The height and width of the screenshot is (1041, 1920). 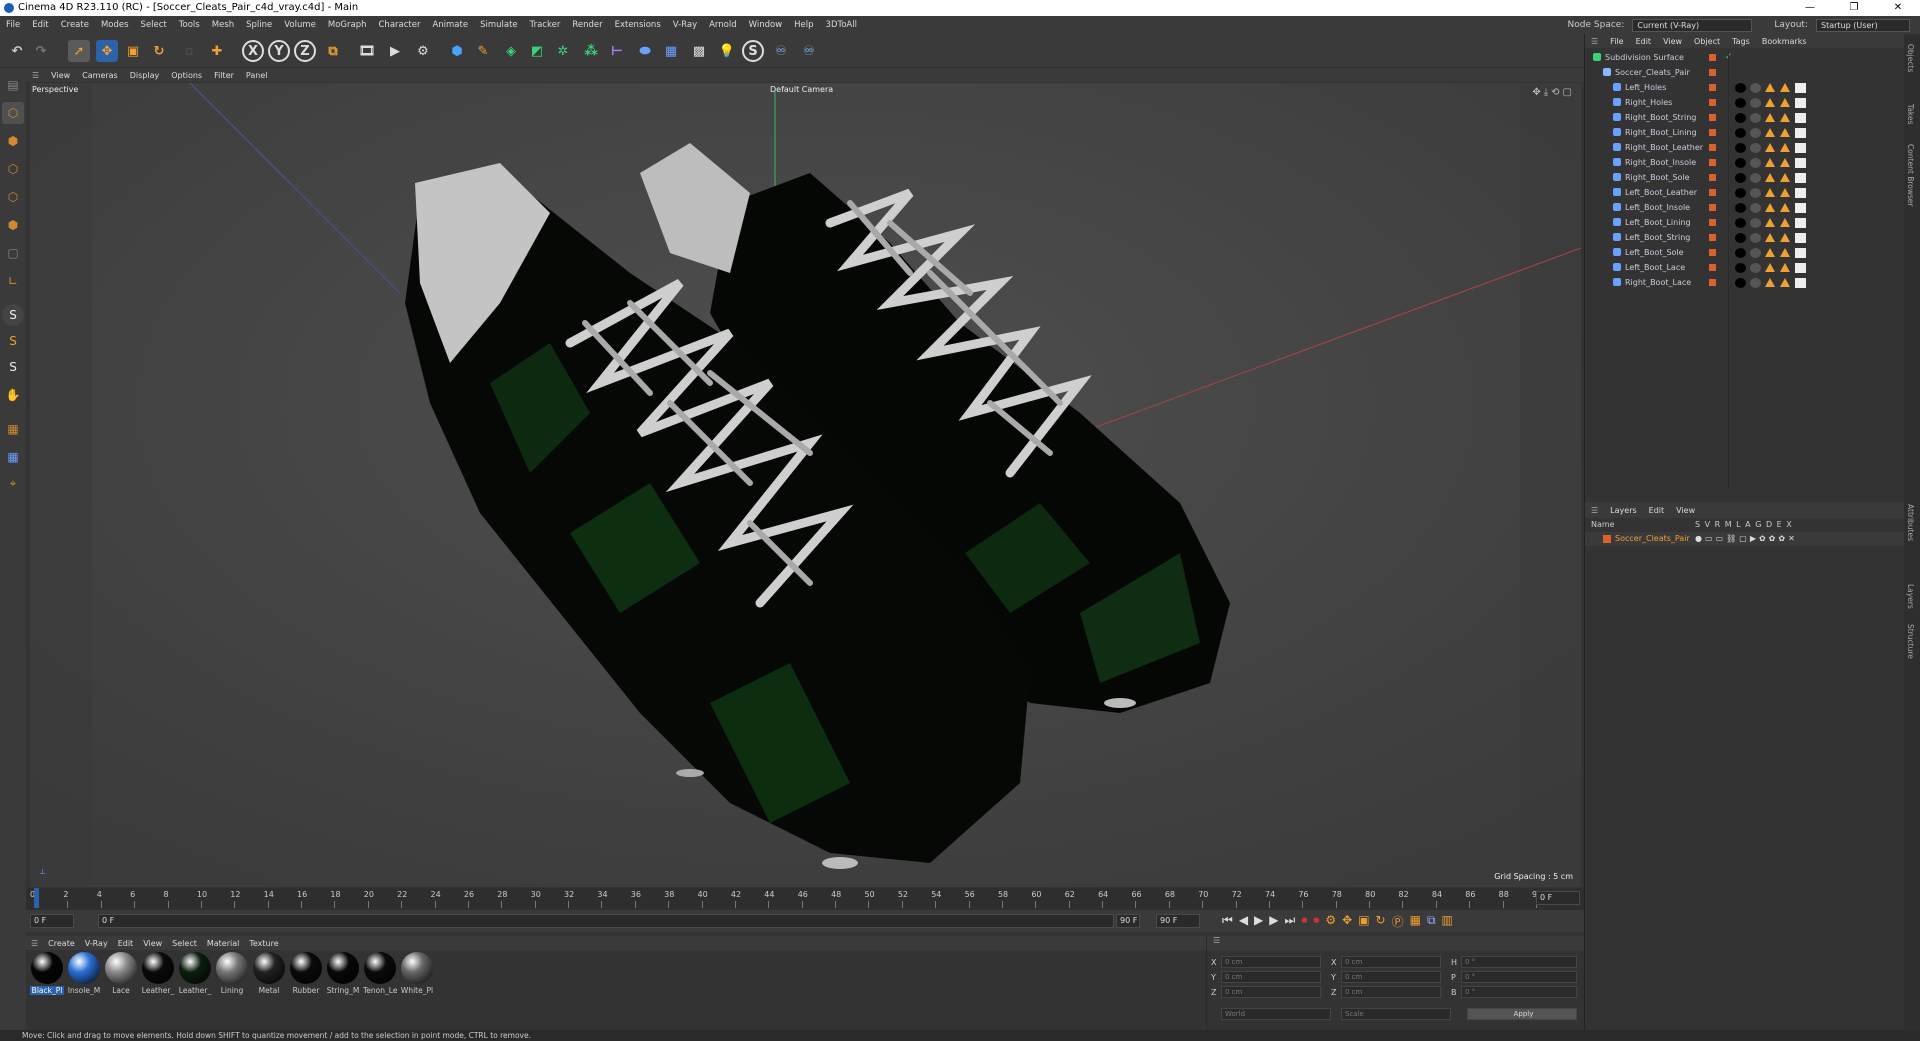 What do you see at coordinates (17, 51) in the screenshot?
I see `undo-icon: ↶` at bounding box center [17, 51].